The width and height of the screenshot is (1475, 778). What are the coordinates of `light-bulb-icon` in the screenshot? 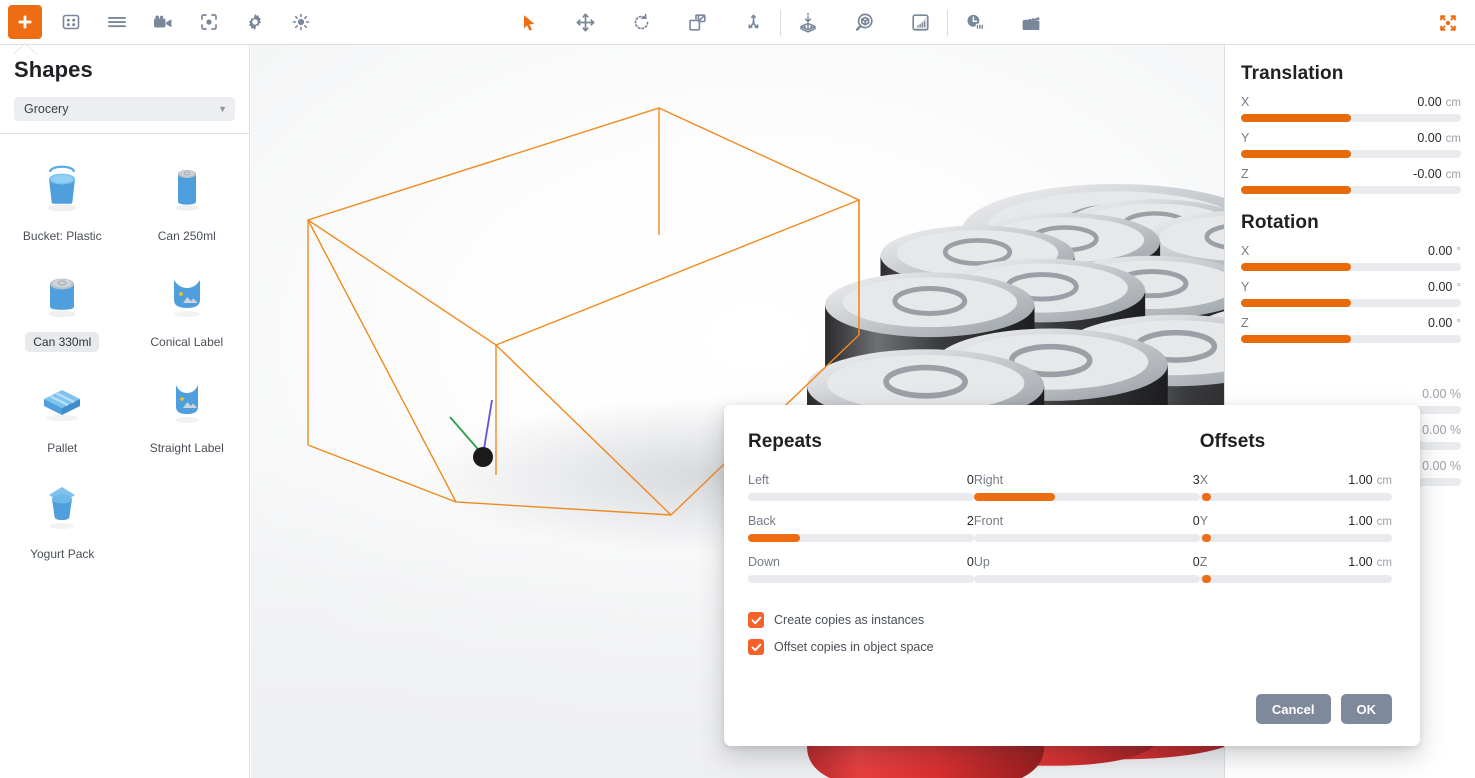 It's located at (301, 22).